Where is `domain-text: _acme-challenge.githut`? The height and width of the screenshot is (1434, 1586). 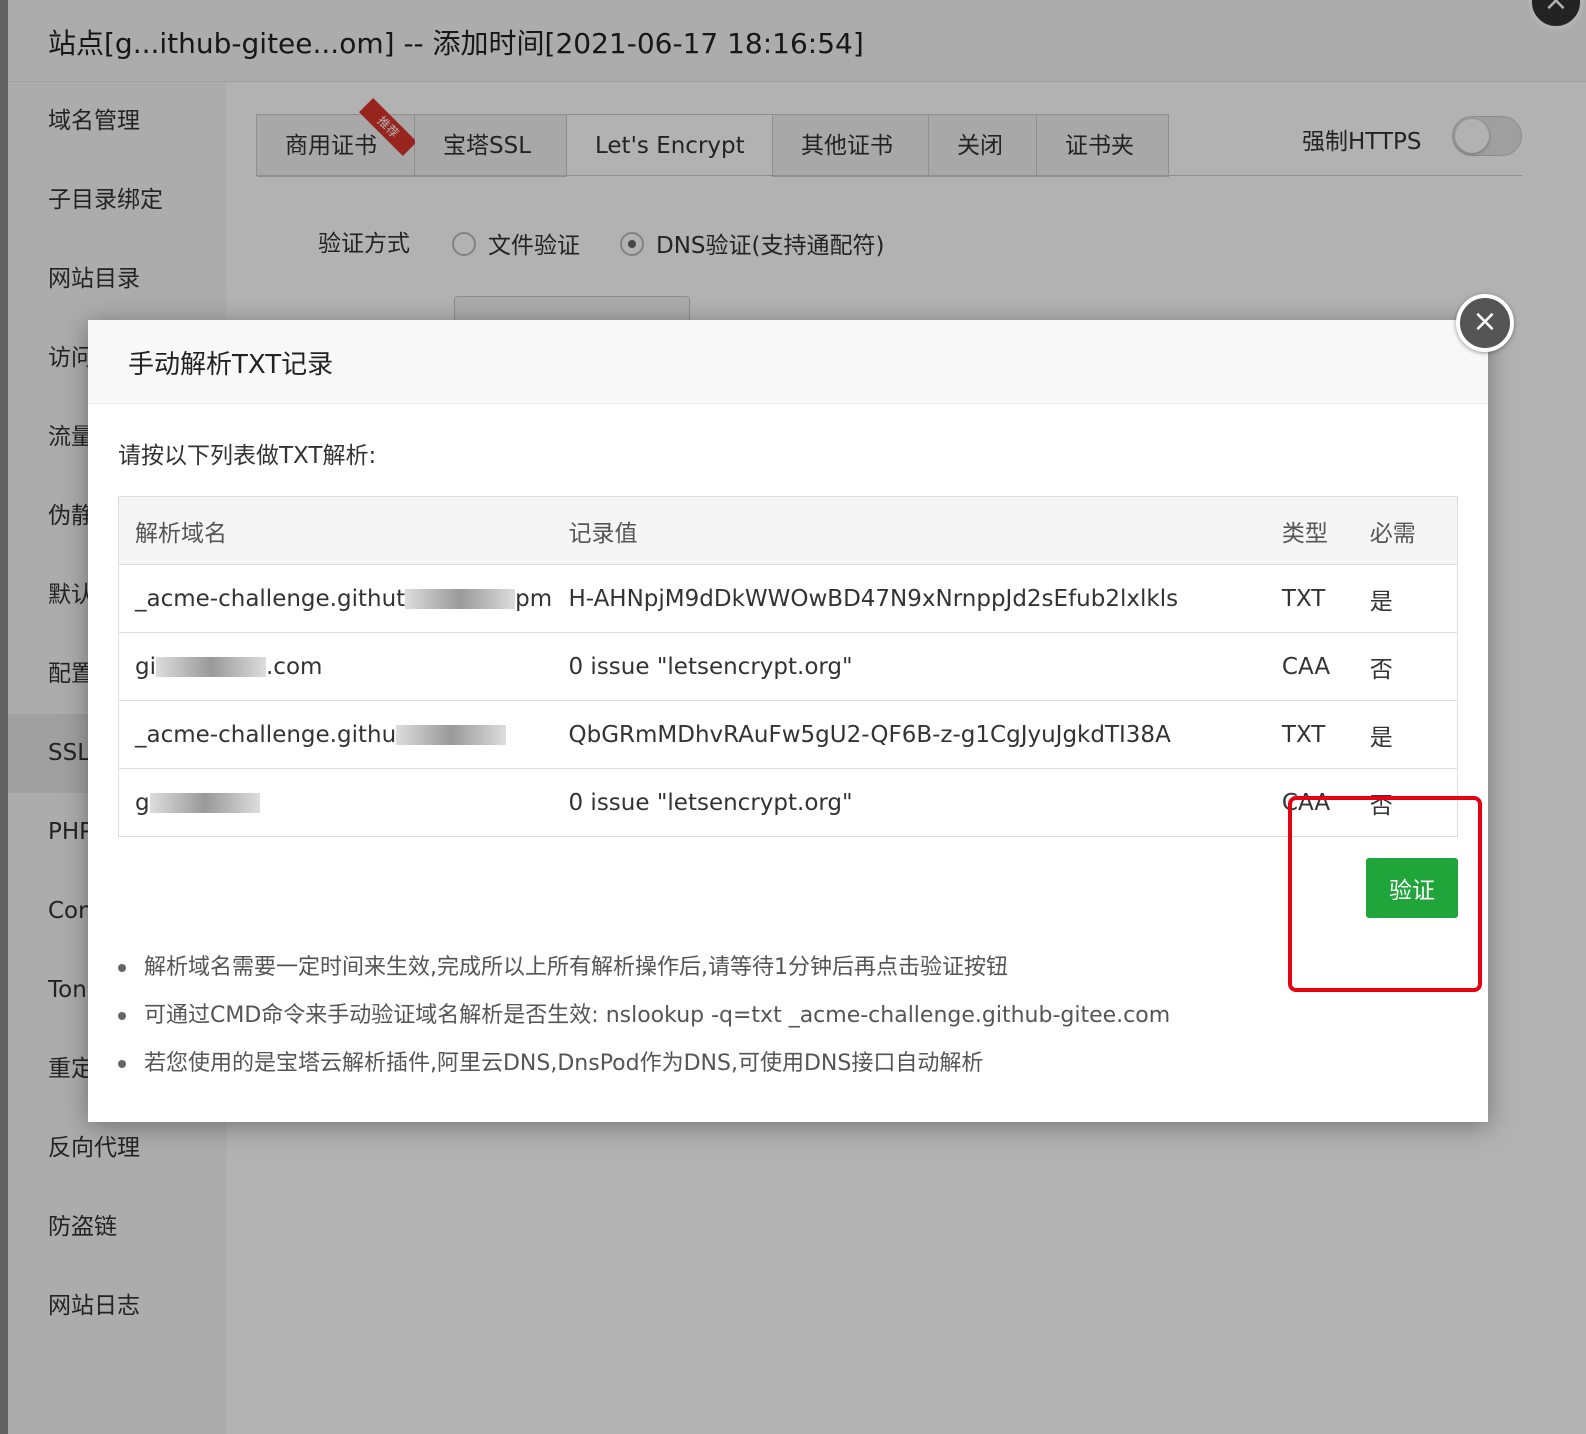
domain-text: _acme-challenge.githut is located at coordinates (270, 598).